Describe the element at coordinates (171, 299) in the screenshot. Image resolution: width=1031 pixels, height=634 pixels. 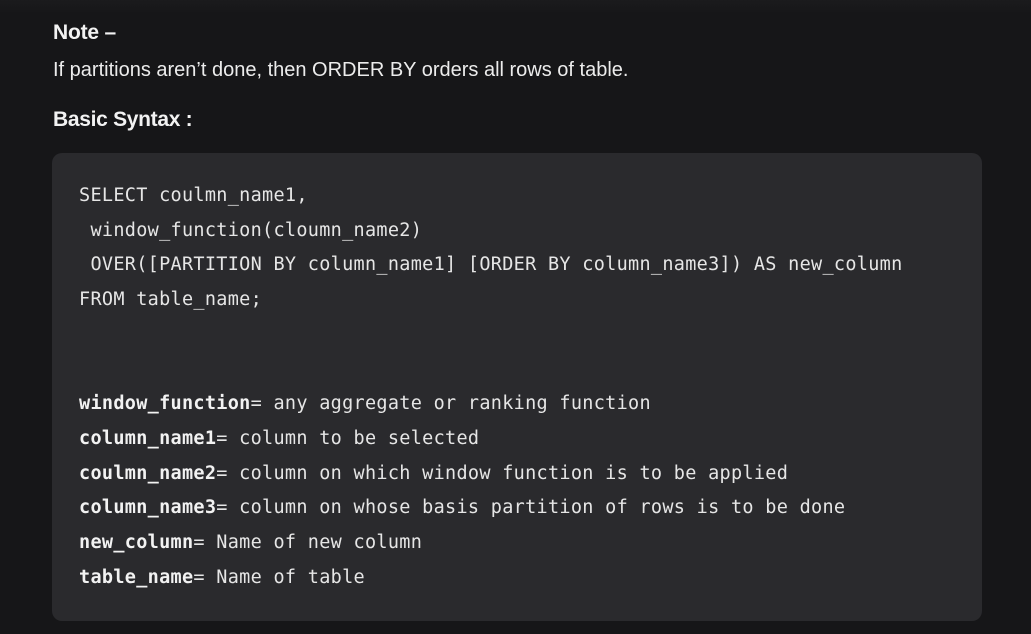
I see `code-line-from: FROM table_name;` at that location.